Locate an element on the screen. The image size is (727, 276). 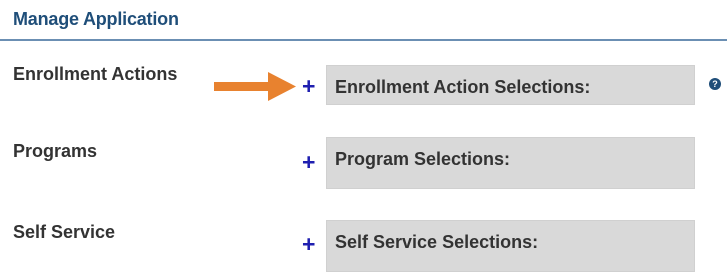
program-selections-label: Program Selections: is located at coordinates (423, 159).